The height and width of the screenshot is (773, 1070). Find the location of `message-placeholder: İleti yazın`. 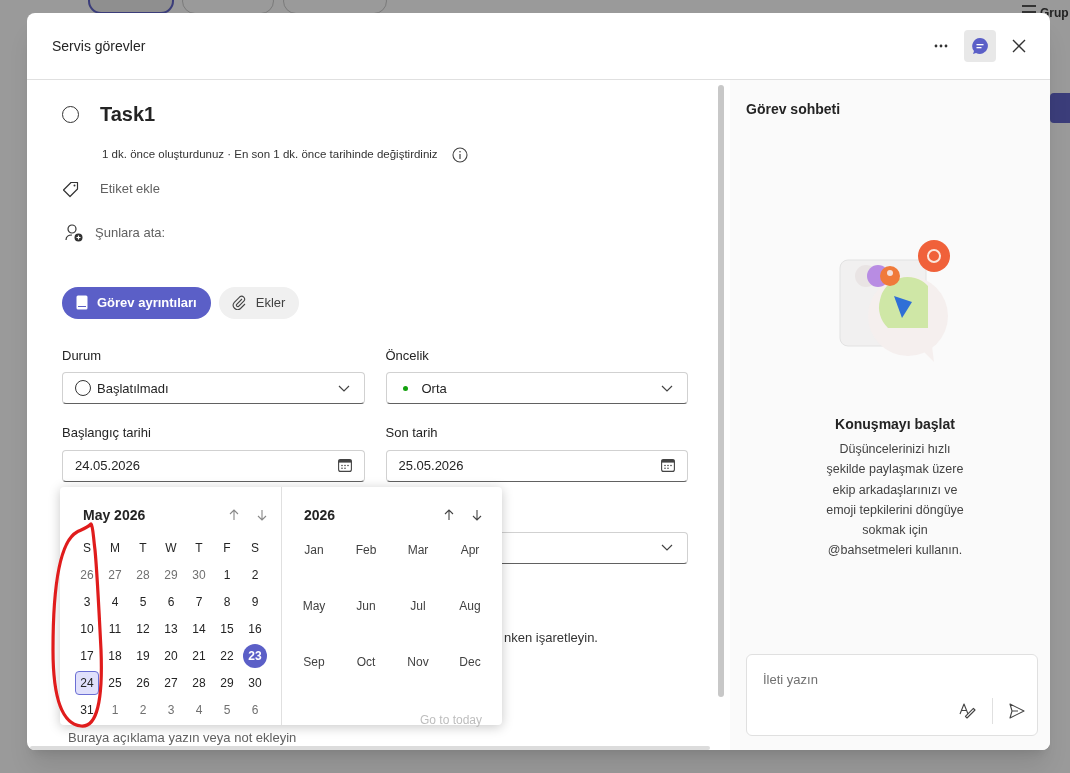

message-placeholder: İleti yazın is located at coordinates (790, 680).